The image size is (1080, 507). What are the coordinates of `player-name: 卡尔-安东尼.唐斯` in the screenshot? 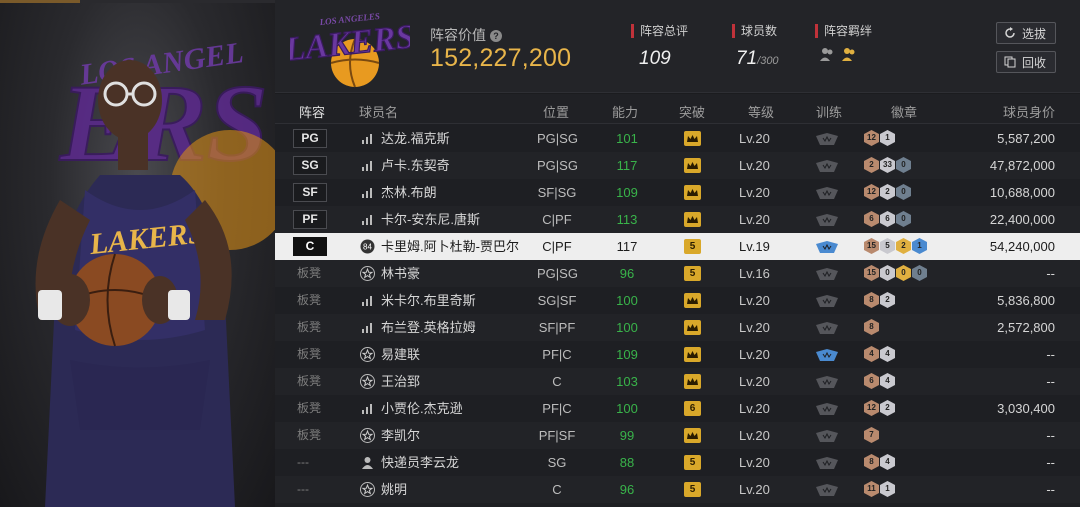 It's located at (430, 219).